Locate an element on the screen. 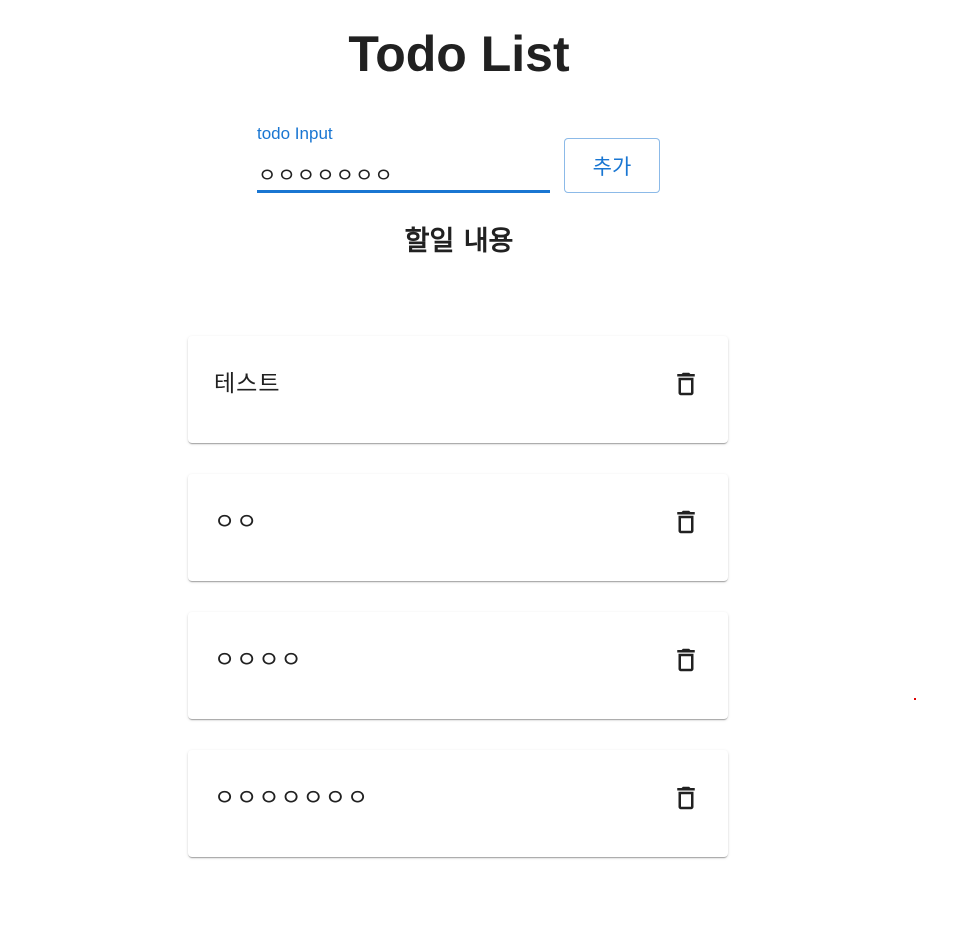  add-button: 추가 is located at coordinates (612, 165).